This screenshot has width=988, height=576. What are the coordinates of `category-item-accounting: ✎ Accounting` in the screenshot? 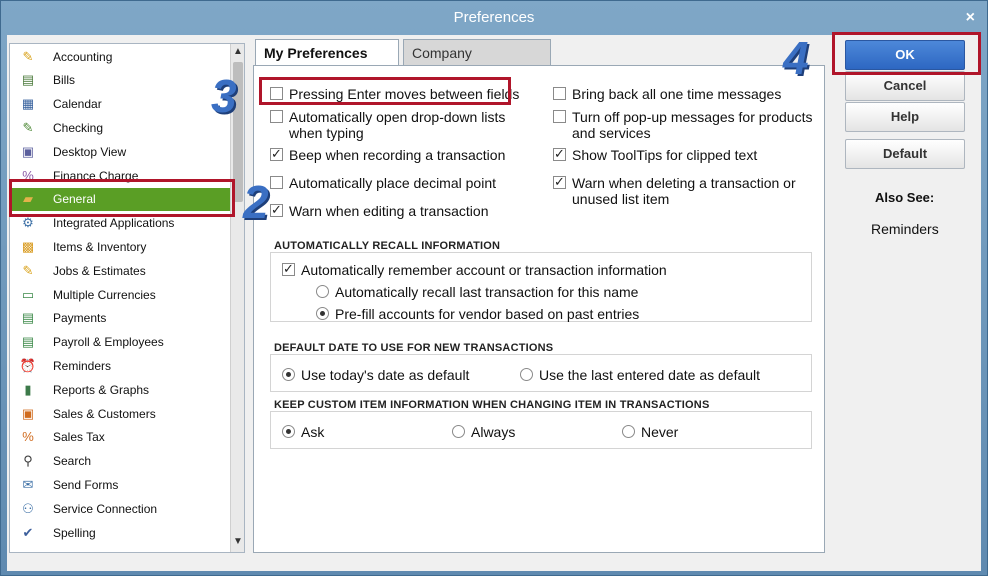 It's located at (120, 56).